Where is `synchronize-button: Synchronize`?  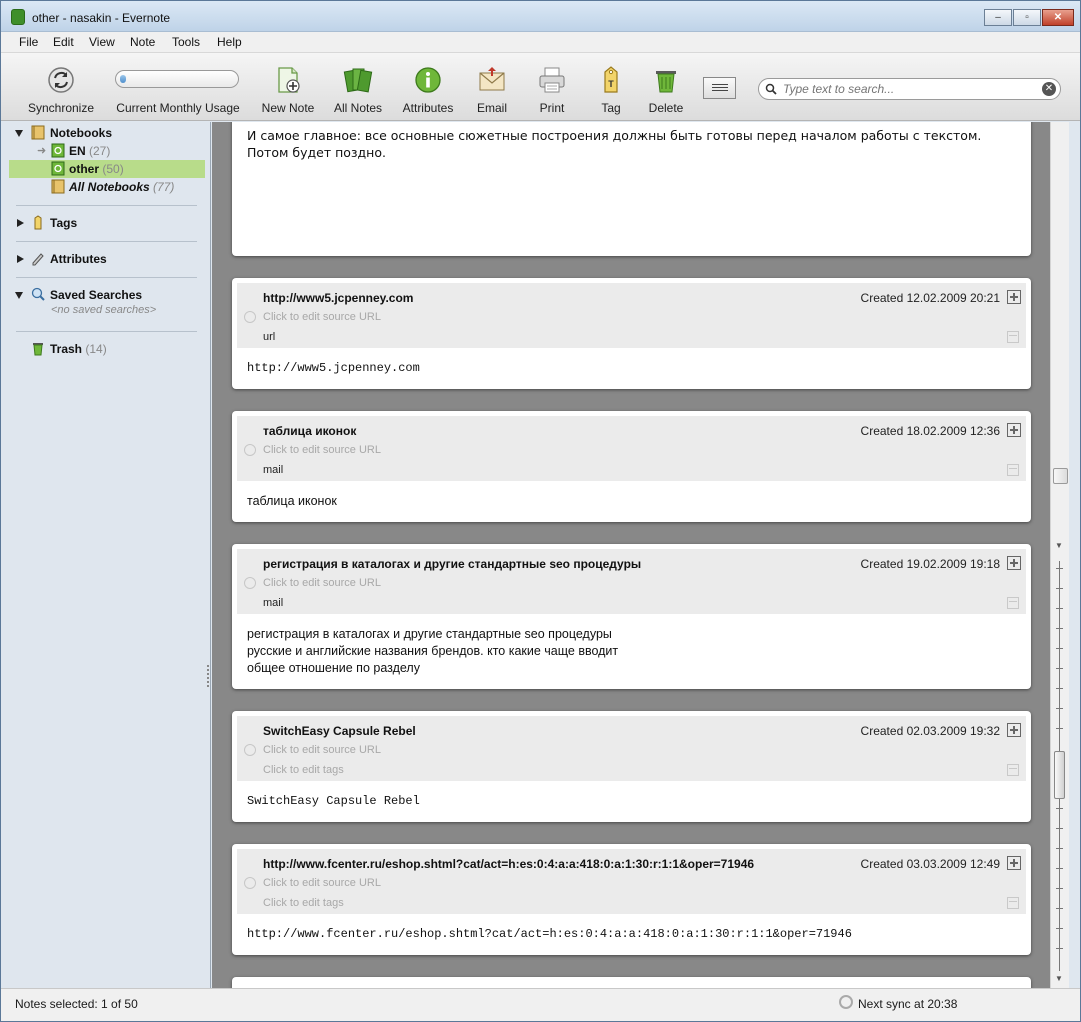 synchronize-button: Synchronize is located at coordinates (61, 87).